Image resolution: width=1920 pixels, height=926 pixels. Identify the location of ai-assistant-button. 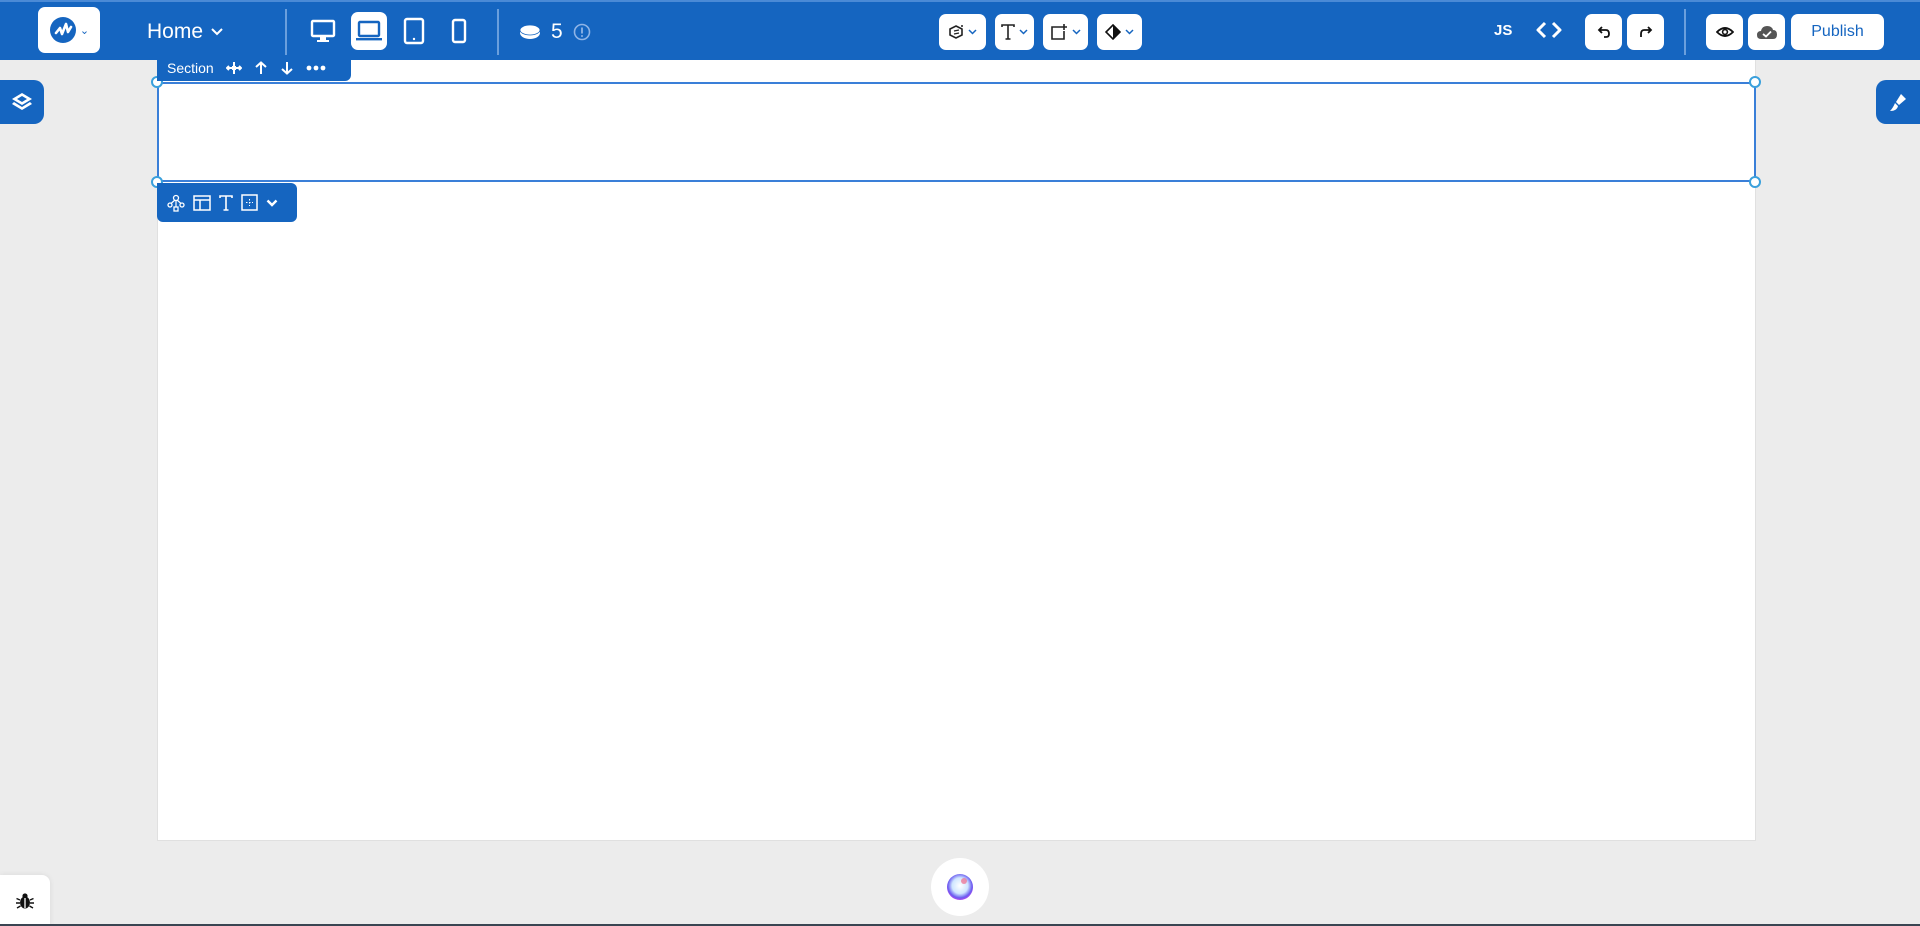
(960, 887).